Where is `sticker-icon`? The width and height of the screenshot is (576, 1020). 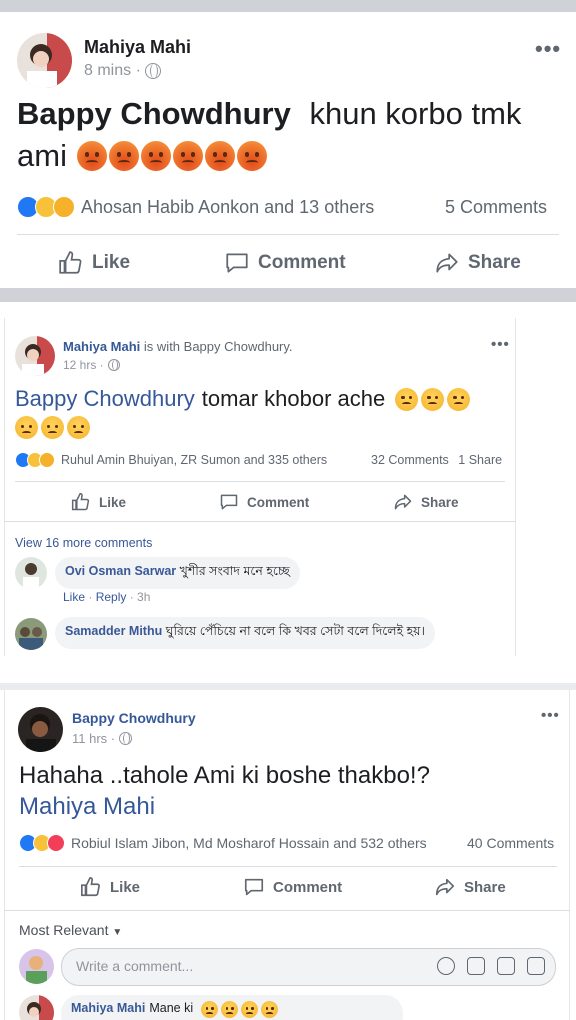 sticker-icon is located at coordinates (536, 966).